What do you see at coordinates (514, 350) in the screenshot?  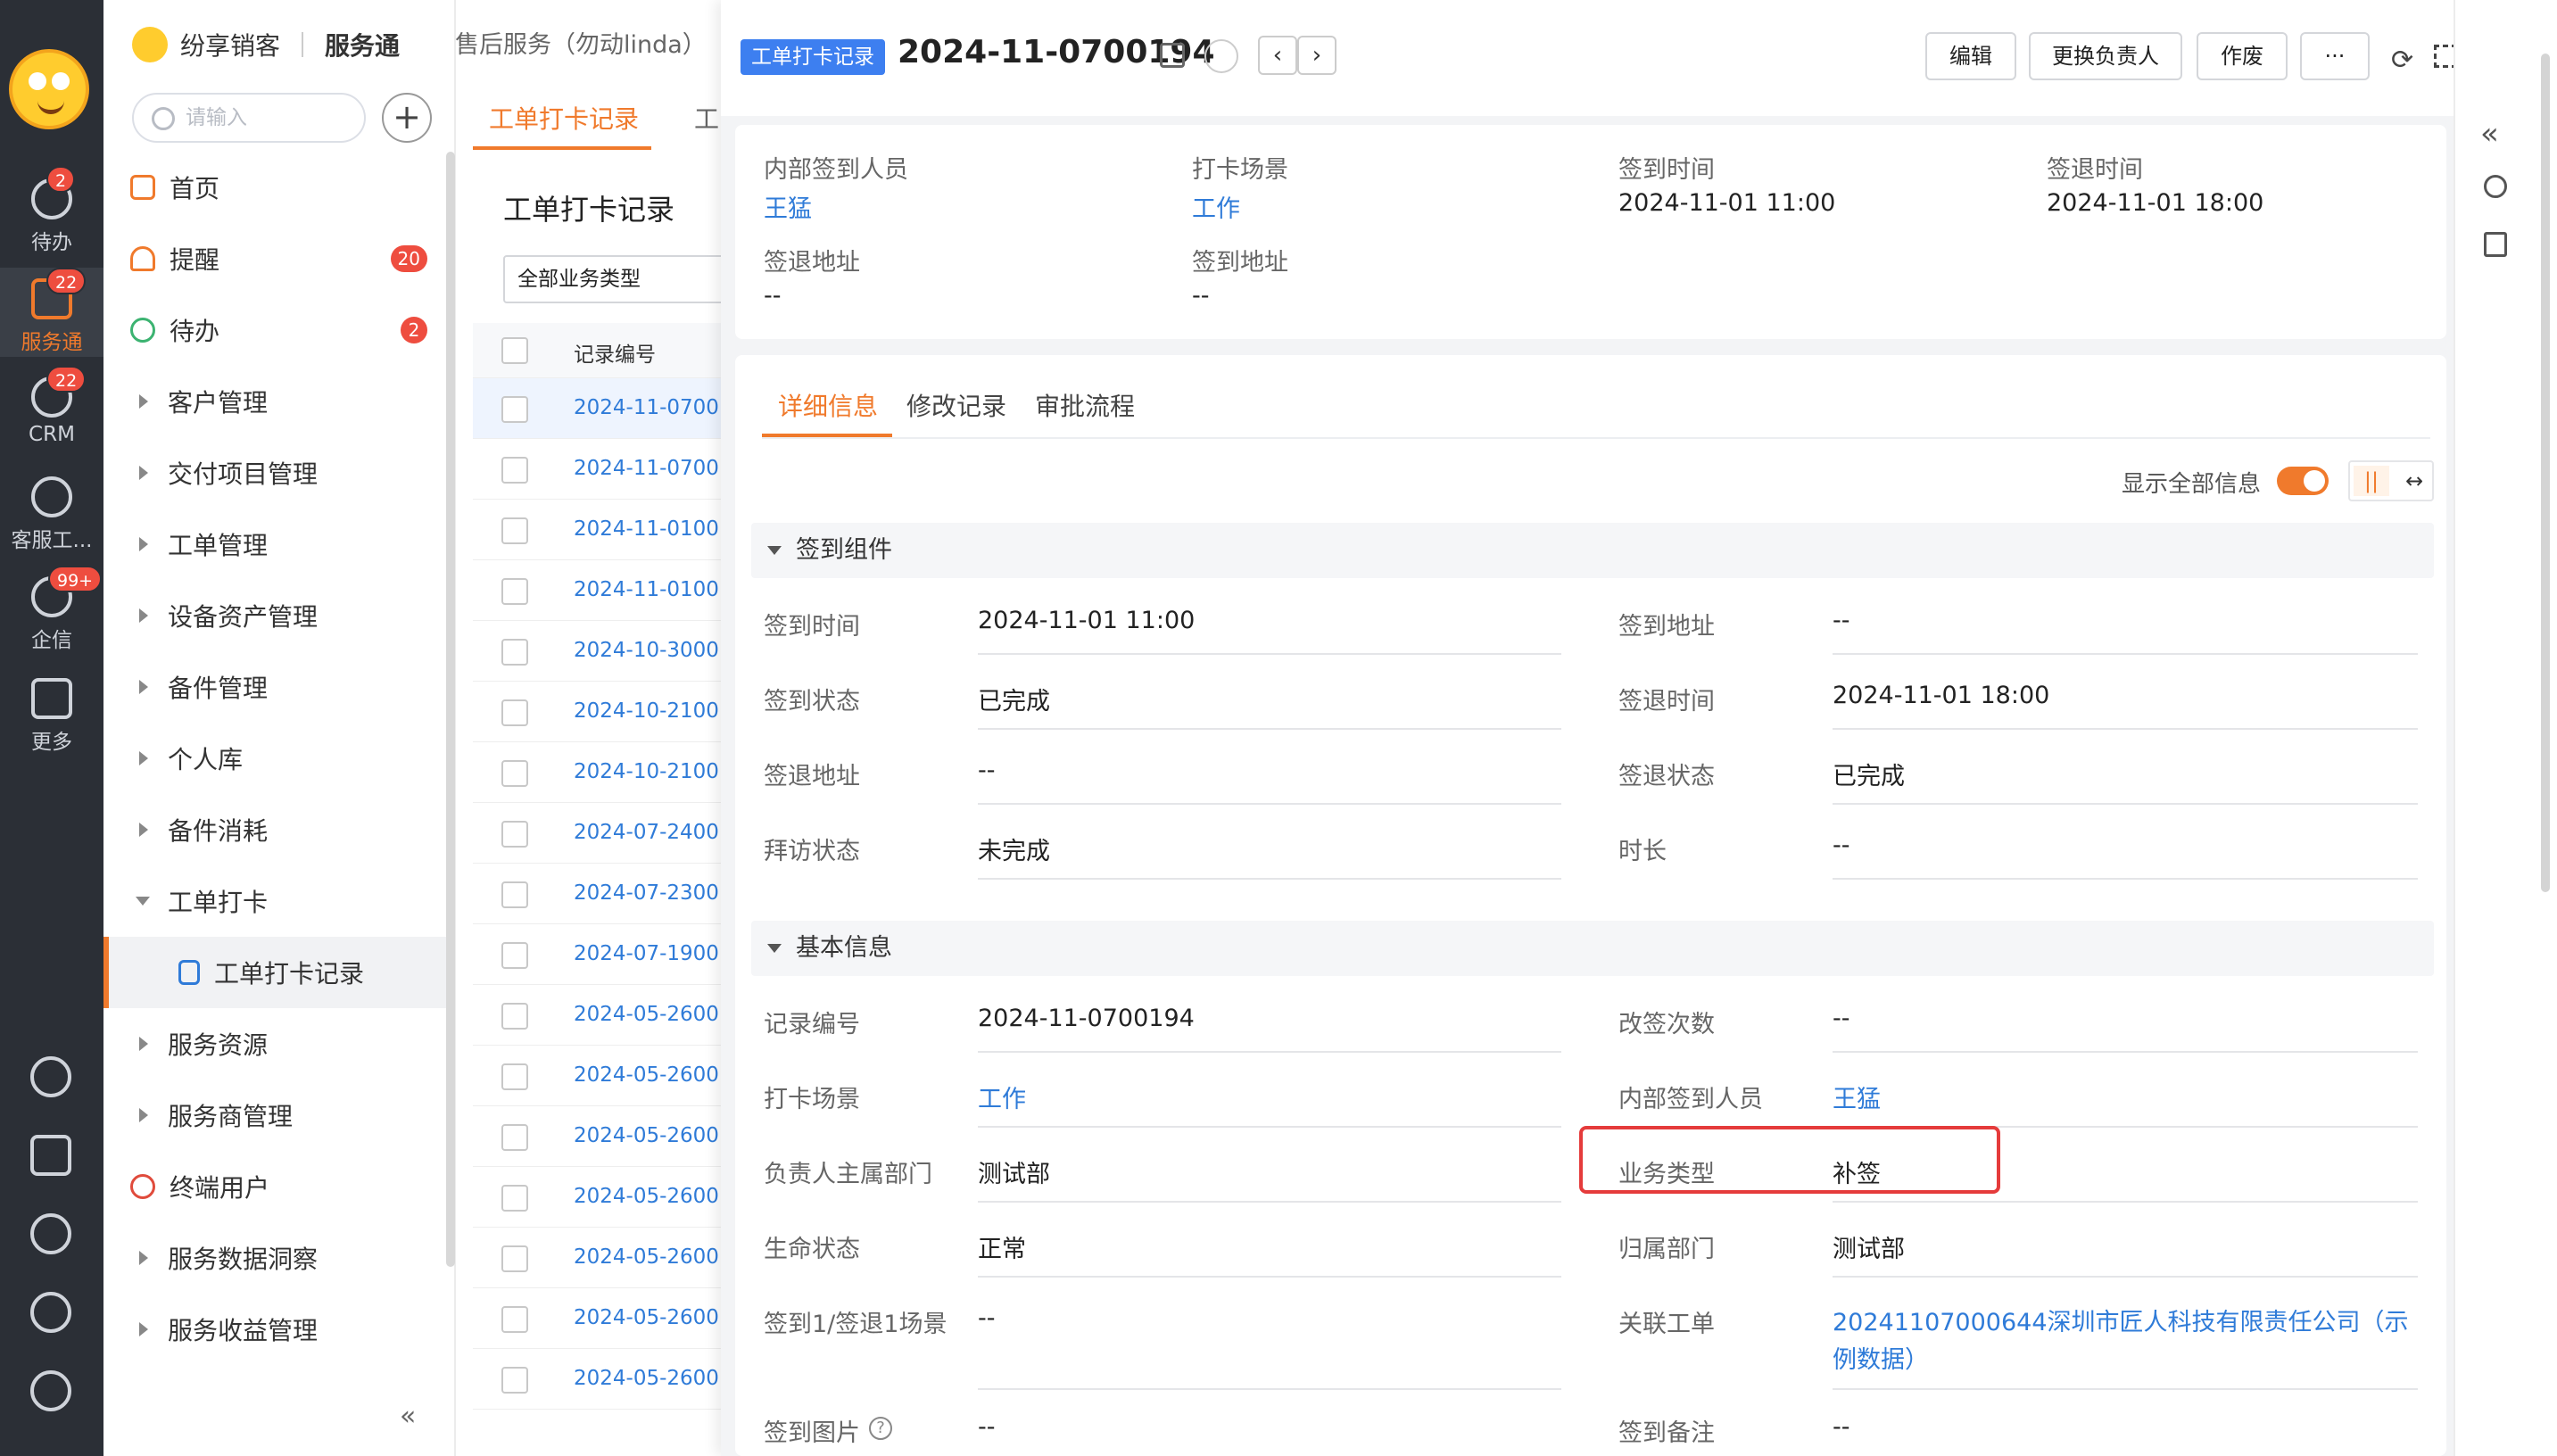 I see `select-all-checkbox` at bounding box center [514, 350].